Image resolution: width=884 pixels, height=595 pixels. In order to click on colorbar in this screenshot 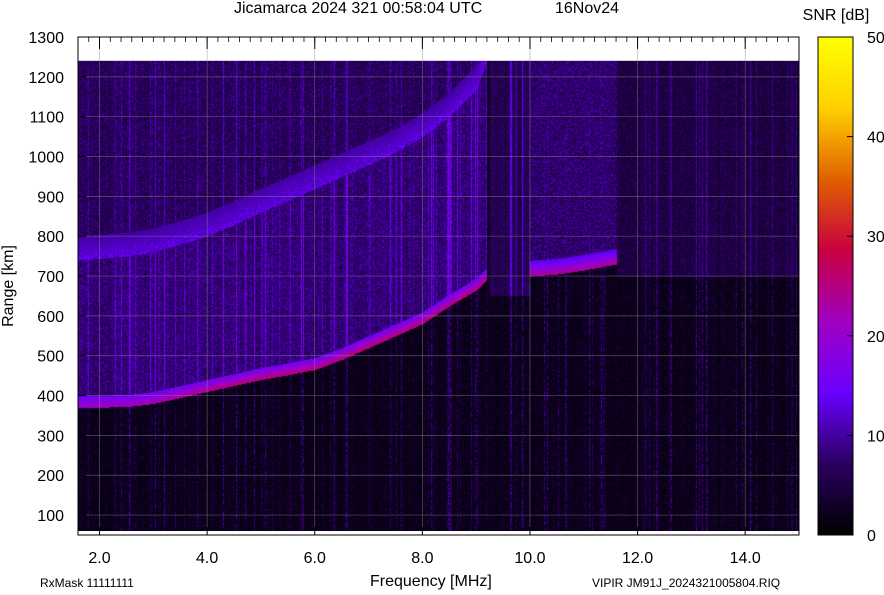, I will do `click(835, 286)`.